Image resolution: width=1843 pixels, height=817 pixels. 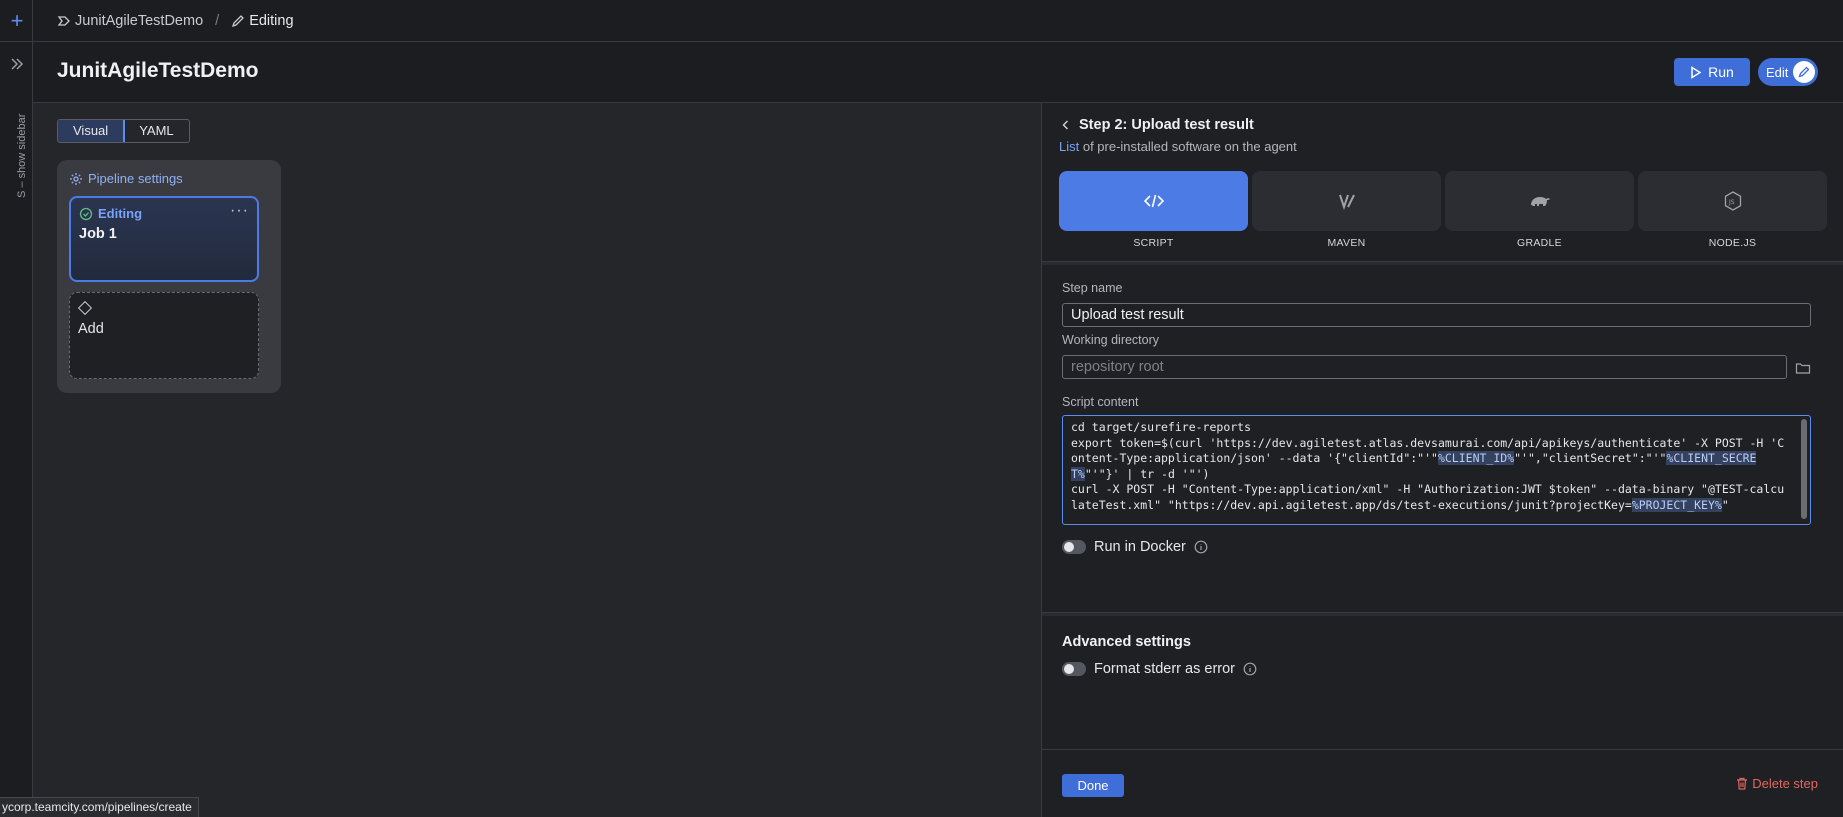 What do you see at coordinates (120, 213) in the screenshot?
I see `job-status-label: Editing` at bounding box center [120, 213].